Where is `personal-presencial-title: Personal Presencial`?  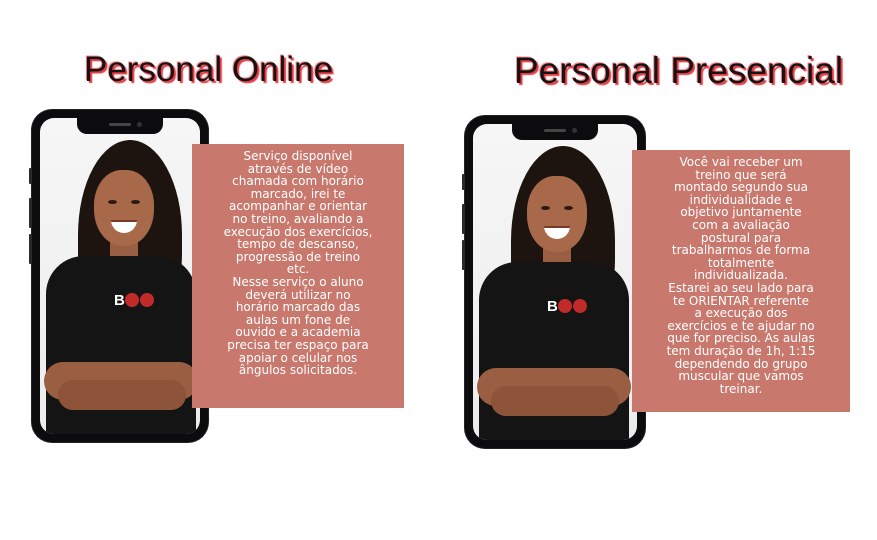
personal-presencial-title: Personal Presencial is located at coordinates (679, 70).